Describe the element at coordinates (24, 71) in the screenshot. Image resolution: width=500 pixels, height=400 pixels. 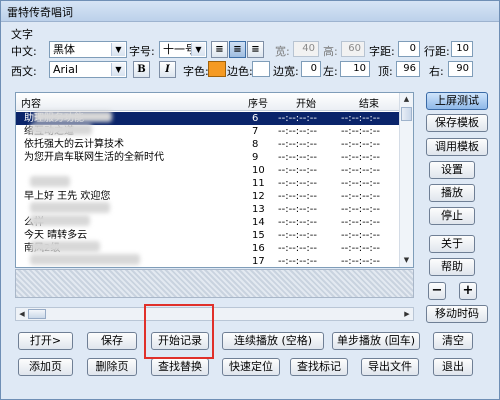
I see `western-font-label: 西文:` at that location.